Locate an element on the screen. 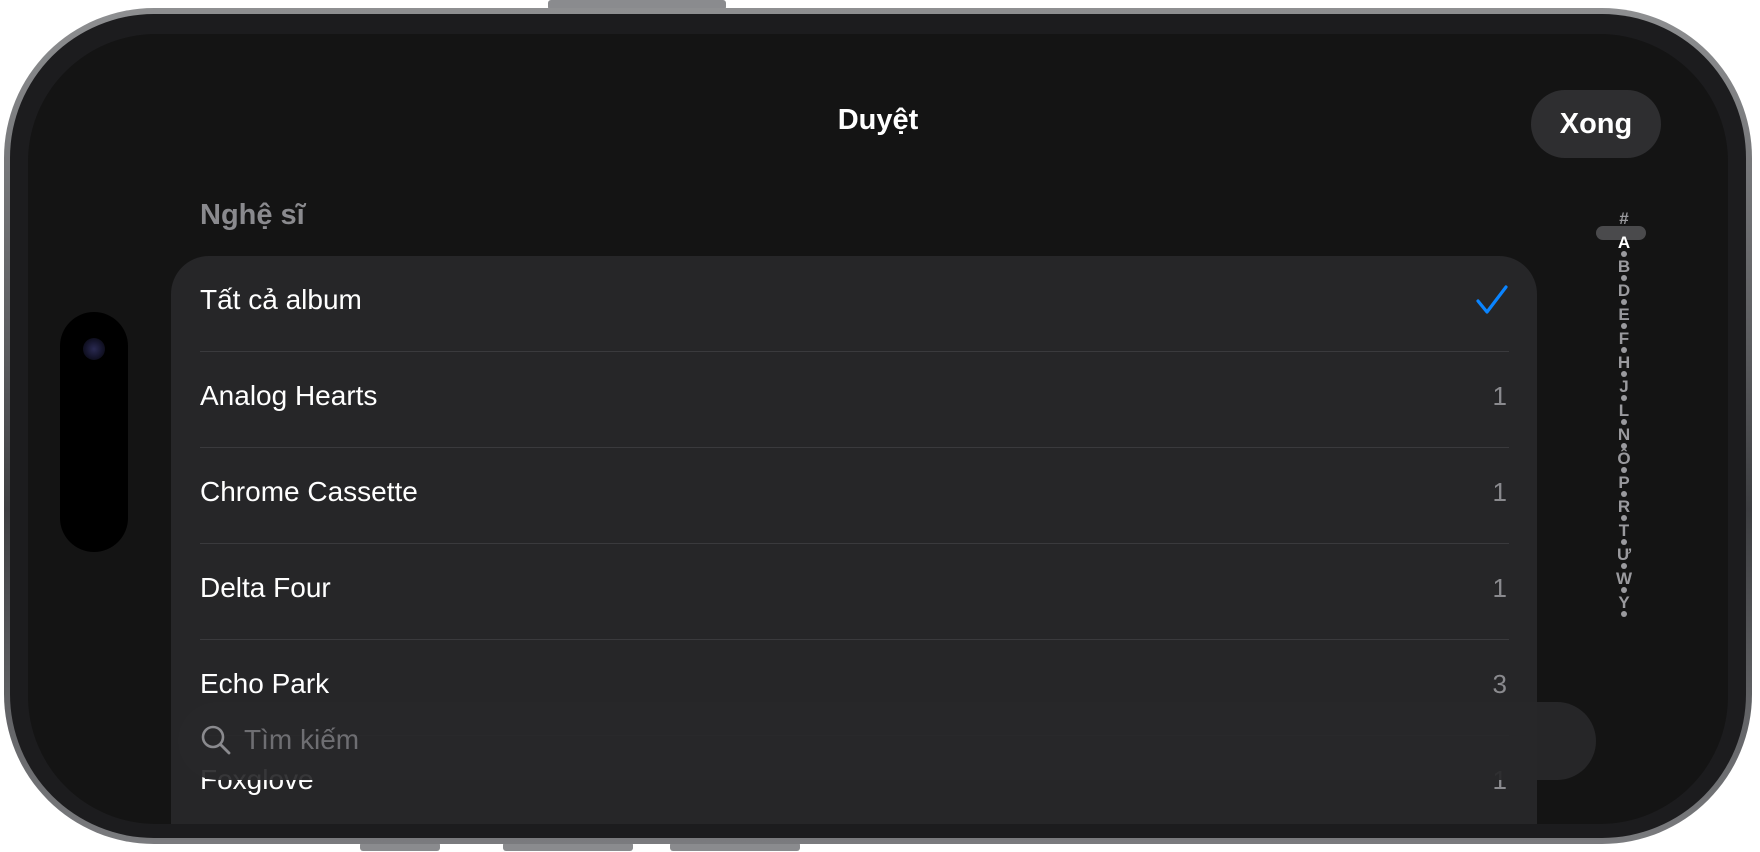  index-letter: # is located at coordinates (1624, 218).